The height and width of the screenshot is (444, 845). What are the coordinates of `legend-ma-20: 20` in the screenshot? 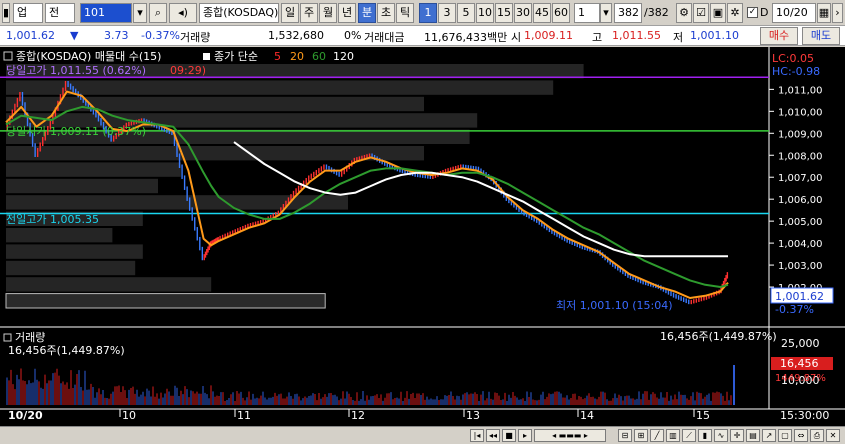 It's located at (297, 56).